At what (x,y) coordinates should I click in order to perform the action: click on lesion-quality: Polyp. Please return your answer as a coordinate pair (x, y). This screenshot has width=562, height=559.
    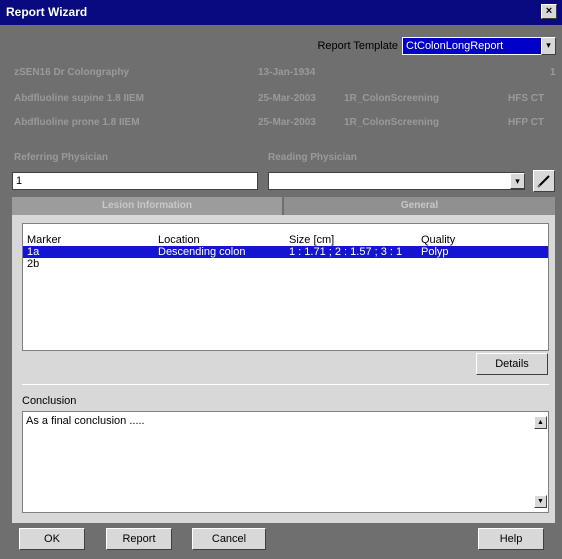
    Looking at the image, I should click on (435, 252).